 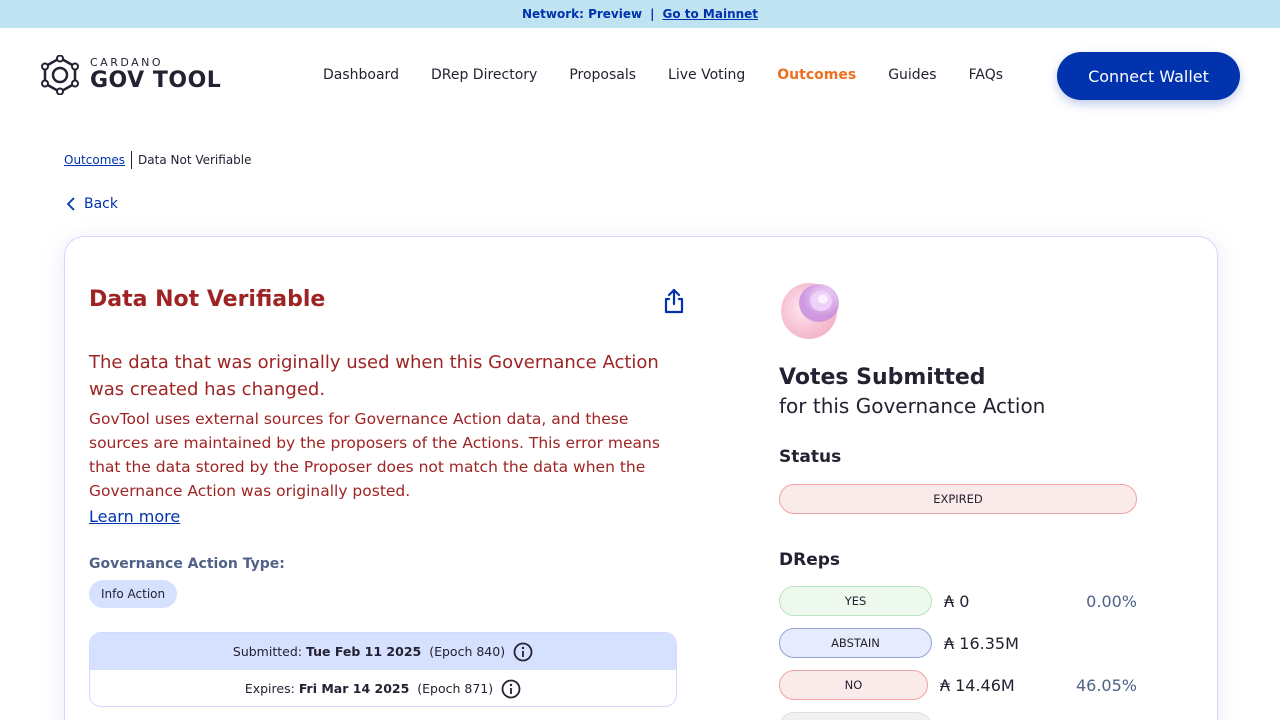 I want to click on nav-item-live-voting: Live Voting, so click(x=706, y=75).